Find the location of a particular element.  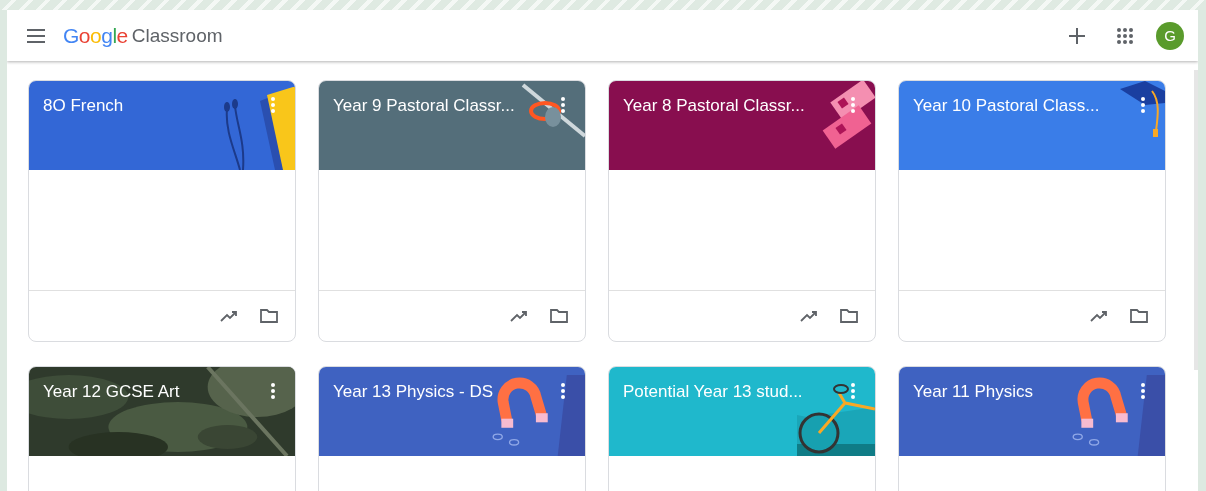

class-title: Year 13 Physics - DS is located at coordinates (413, 392).